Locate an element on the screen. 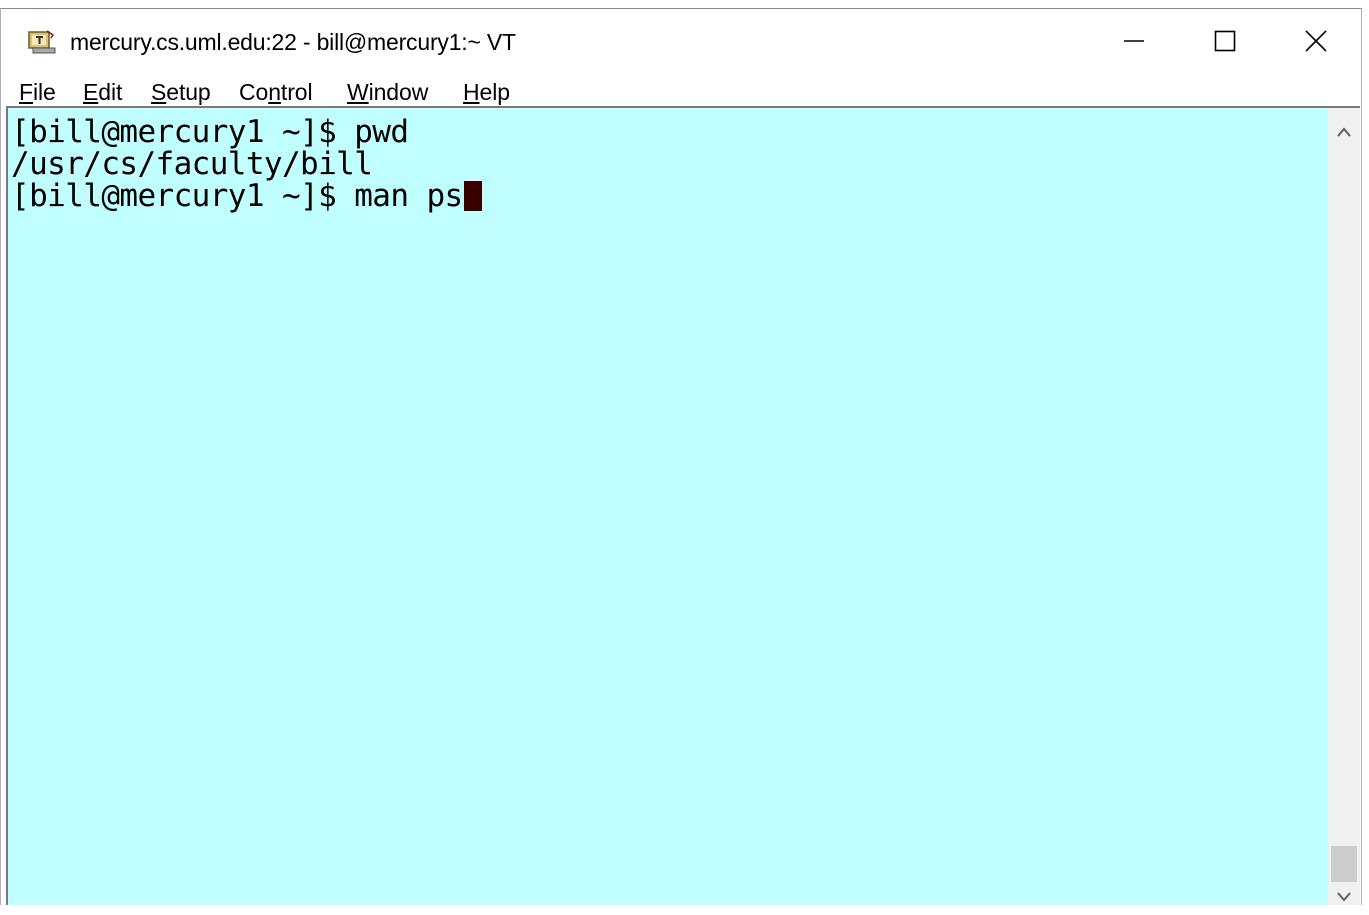  menu-file: File is located at coordinates (37, 92).